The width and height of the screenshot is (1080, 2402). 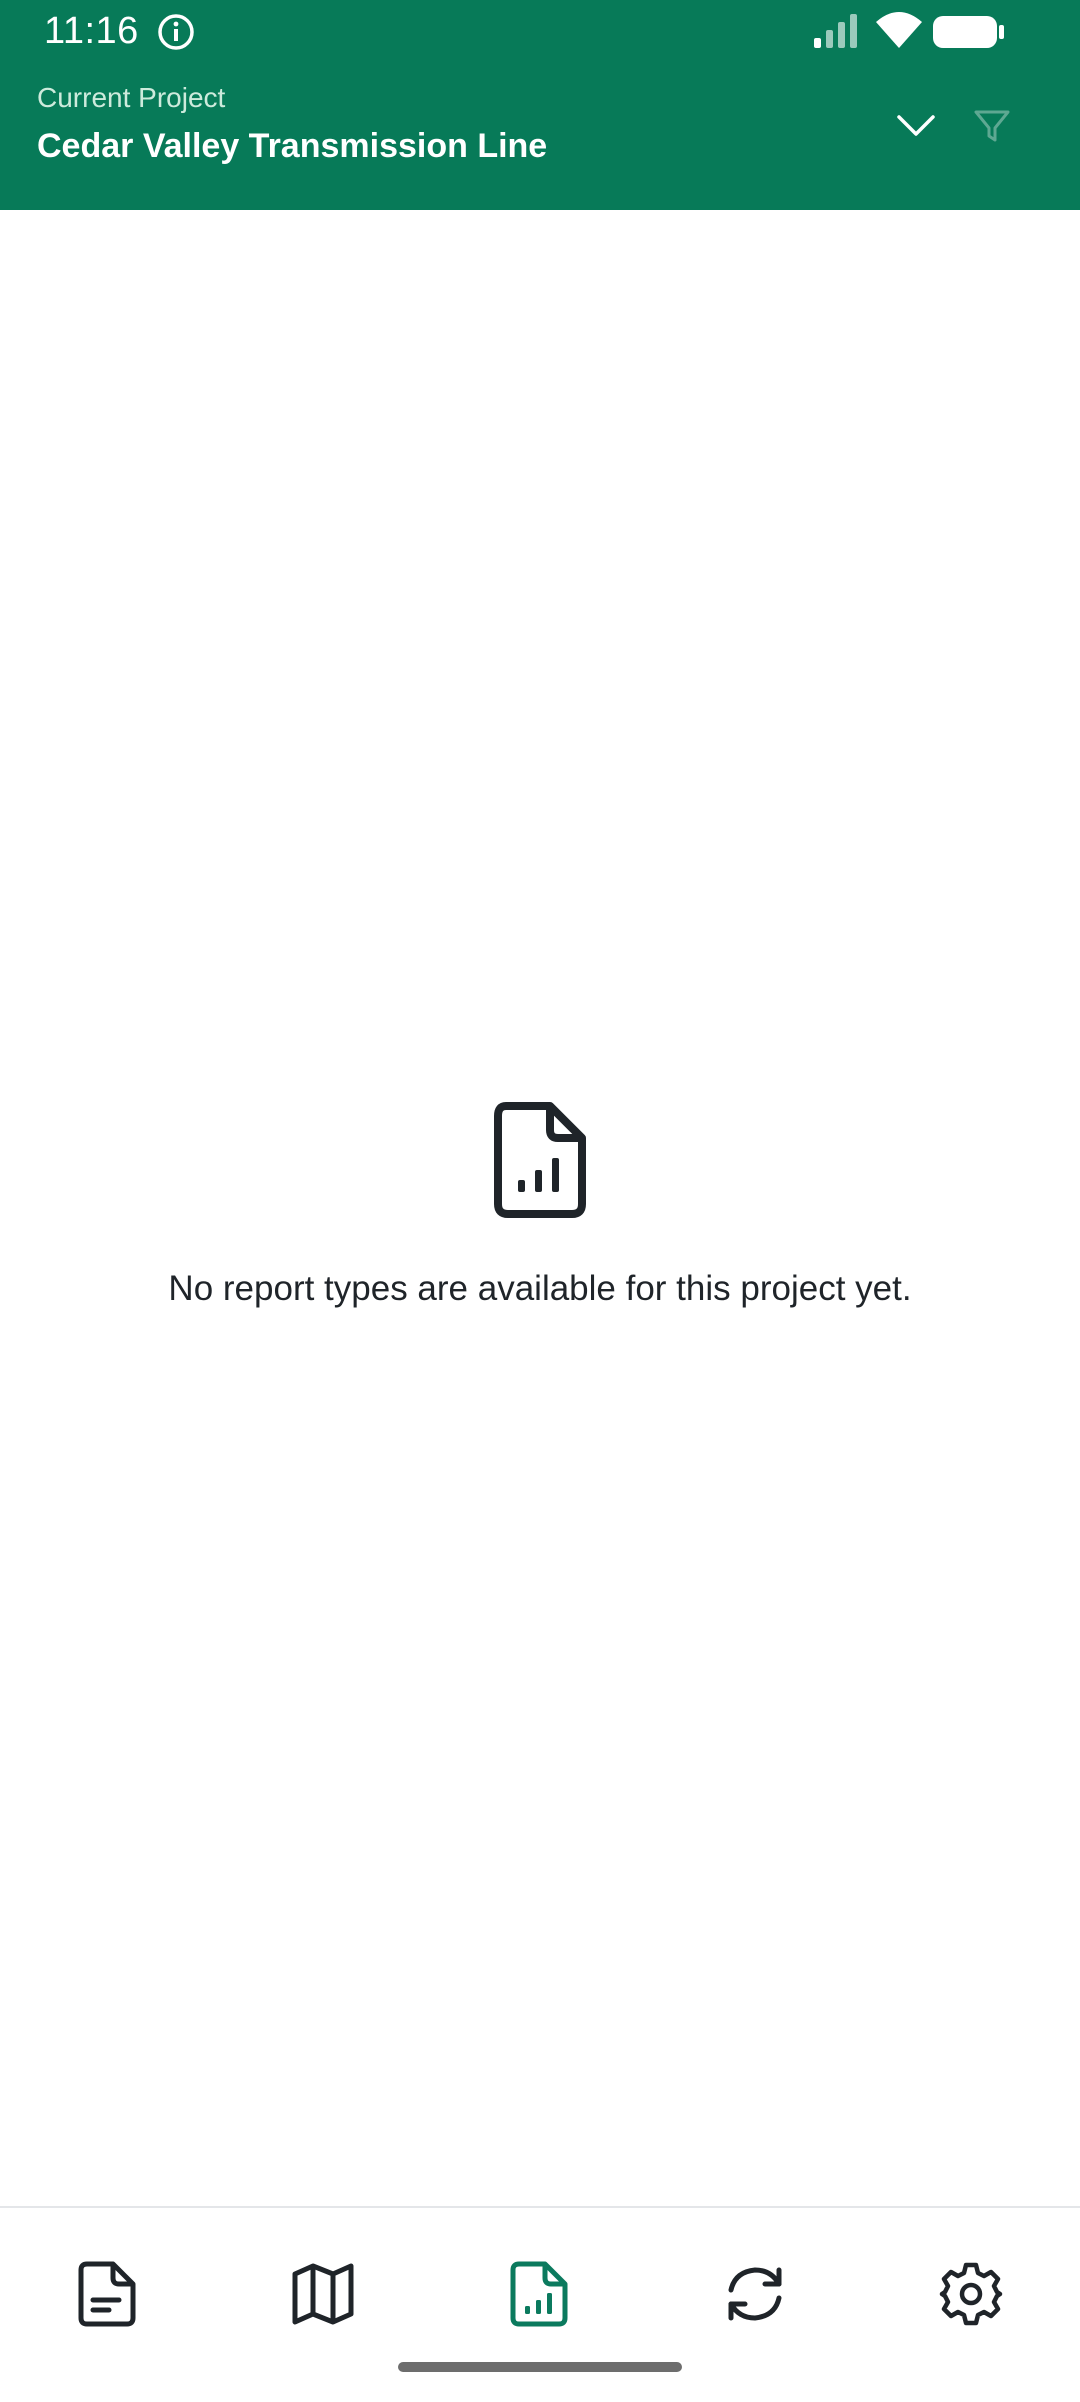 I want to click on nav-settings, so click(x=971, y=2294).